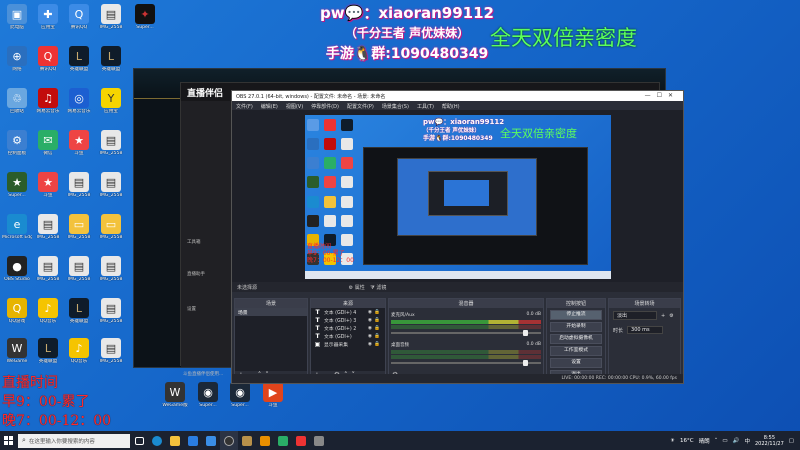 This screenshot has width=800, height=450. I want to click on desktop-icon-b4: ▶ 斗鱼, so click(273, 395).